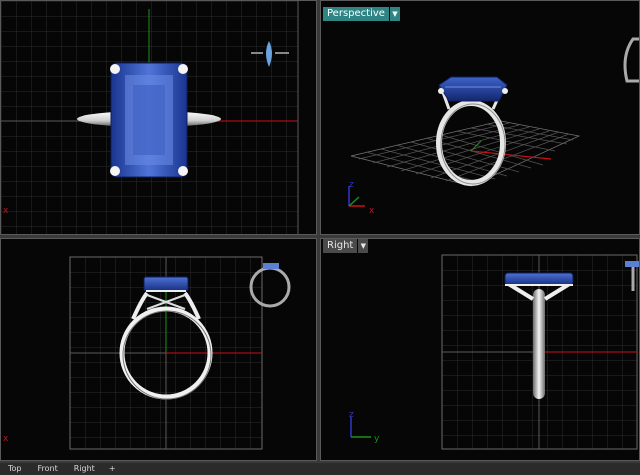  I want to click on y-axis-label: y, so click(377, 439).